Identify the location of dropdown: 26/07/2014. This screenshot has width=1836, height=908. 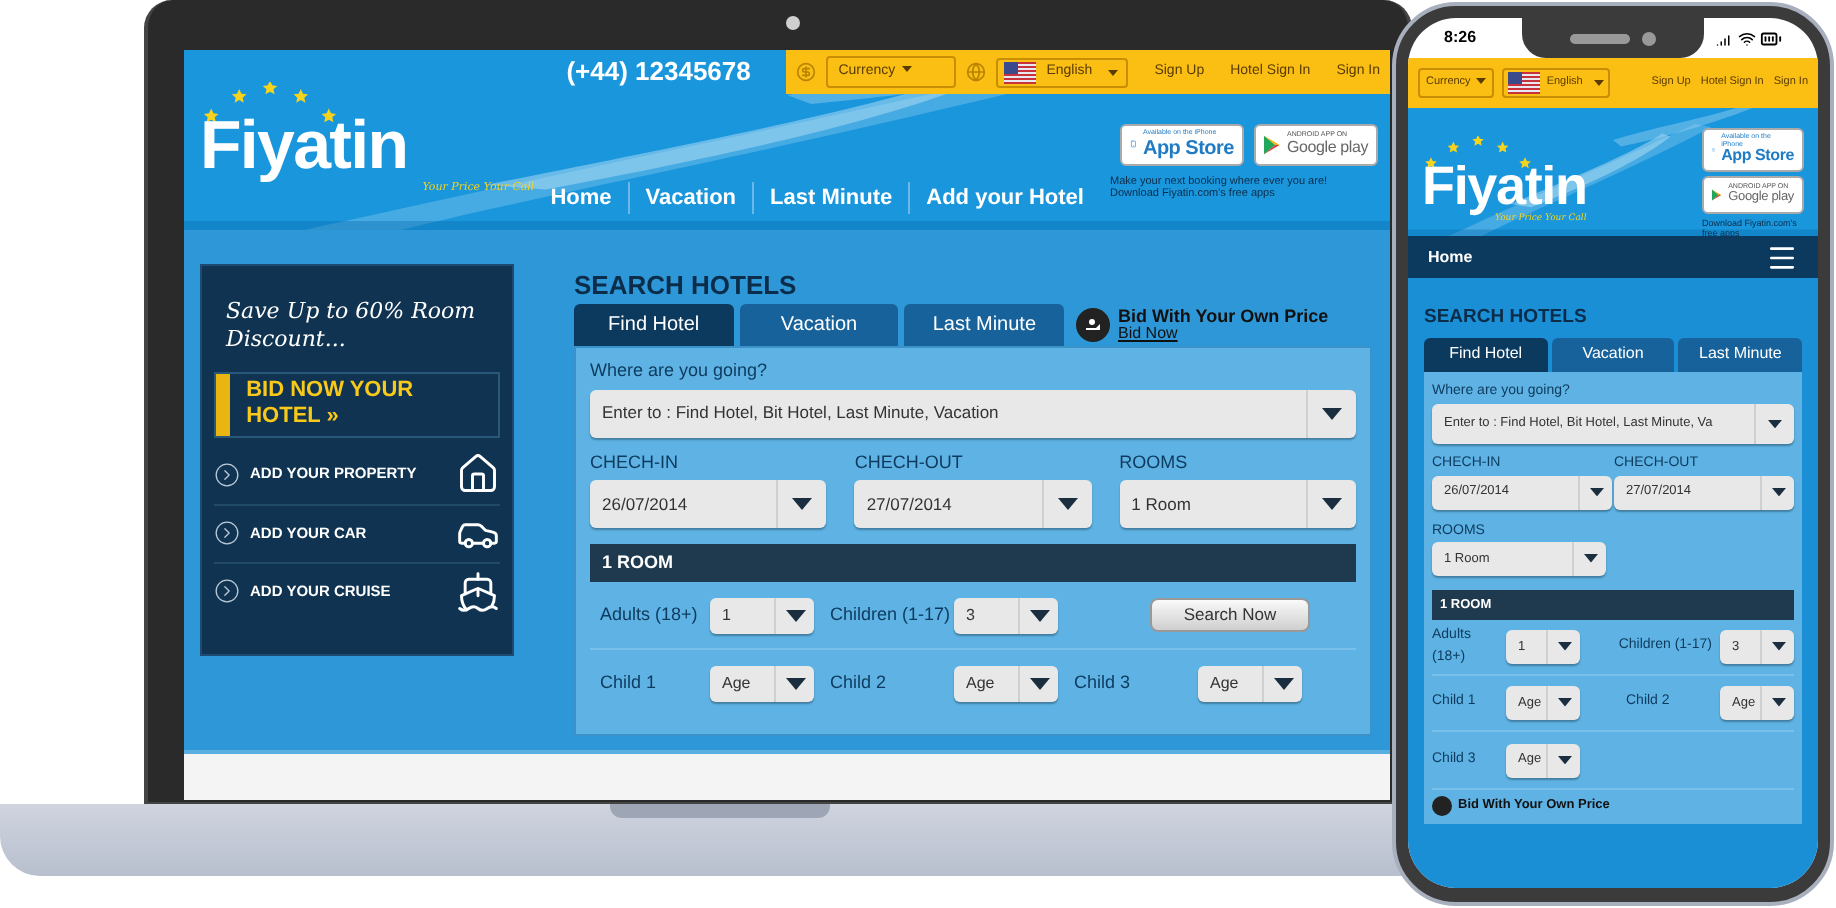
(708, 504).